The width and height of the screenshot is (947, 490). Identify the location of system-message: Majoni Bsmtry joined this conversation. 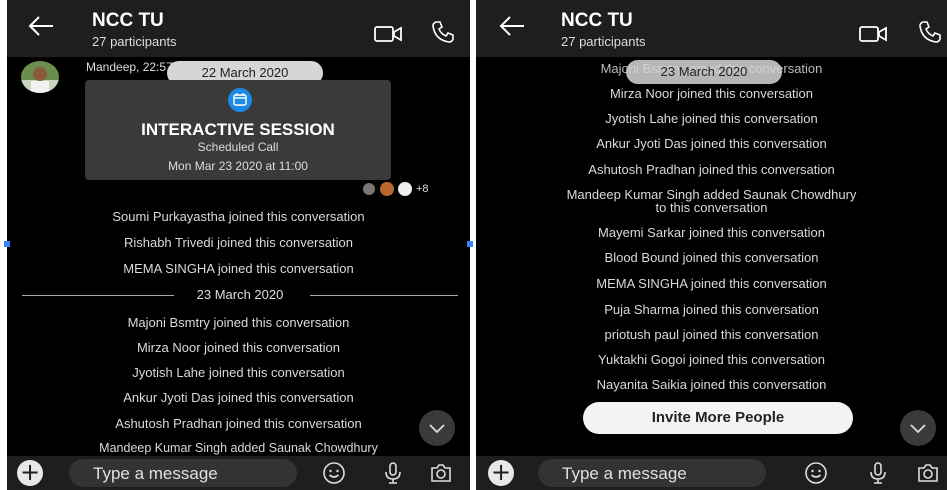
(238, 322).